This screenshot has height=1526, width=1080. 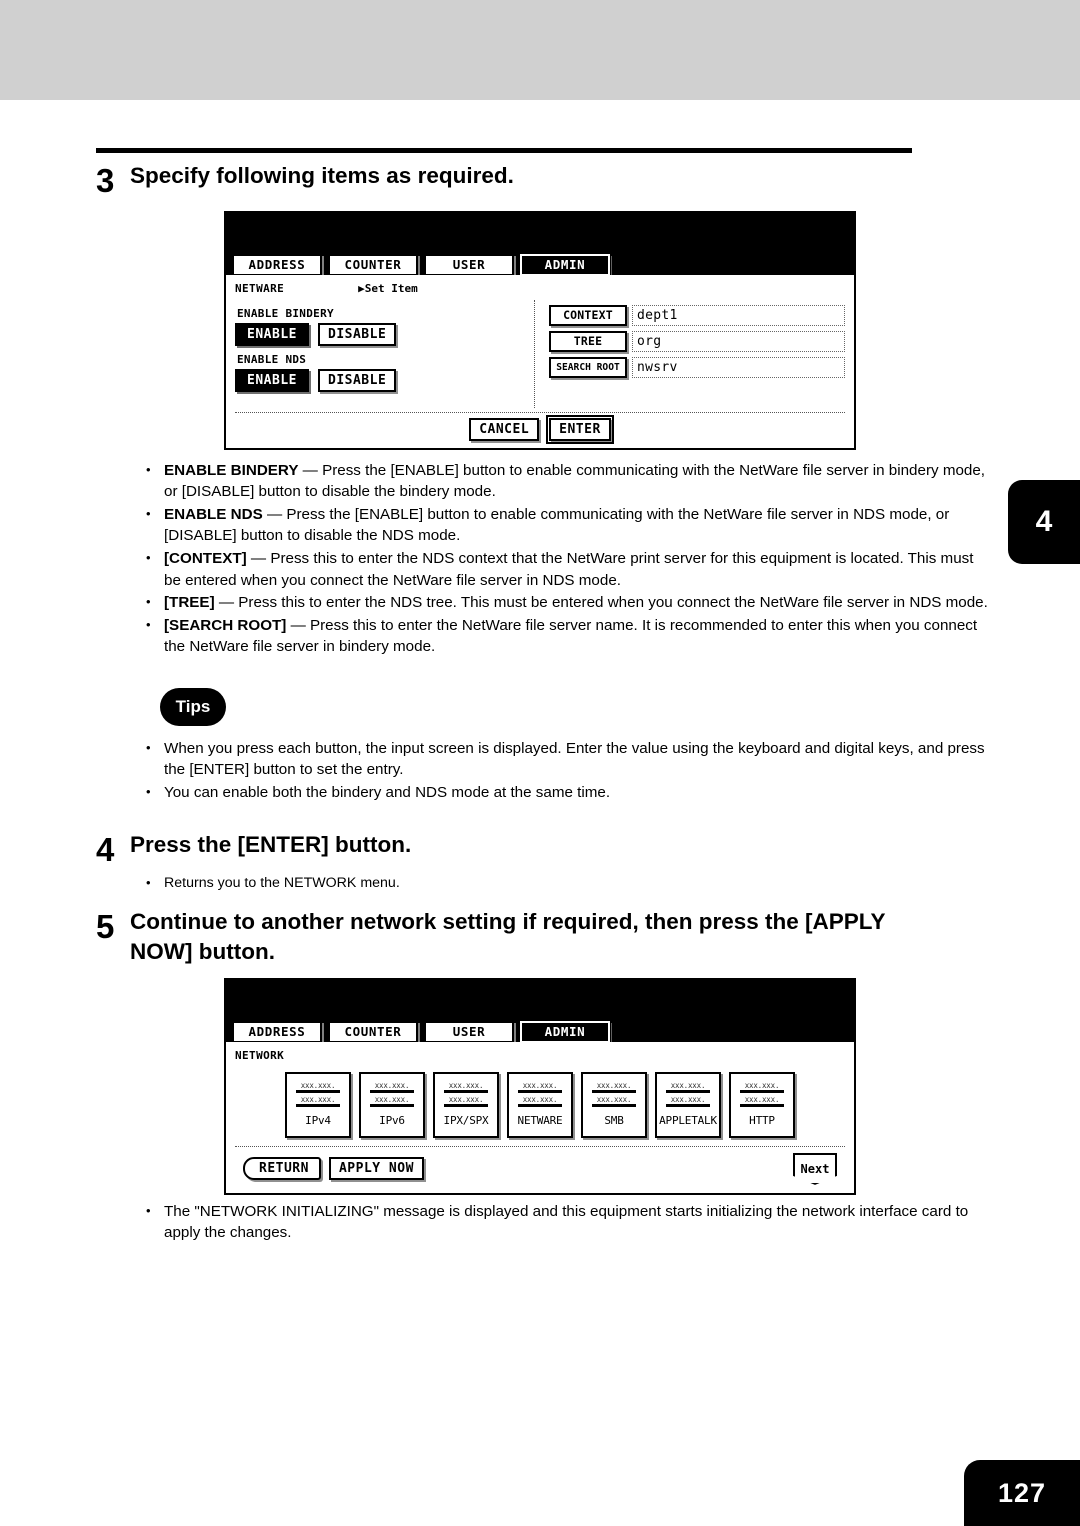 I want to click on tab-admin: ADMIN, so click(x=565, y=264).